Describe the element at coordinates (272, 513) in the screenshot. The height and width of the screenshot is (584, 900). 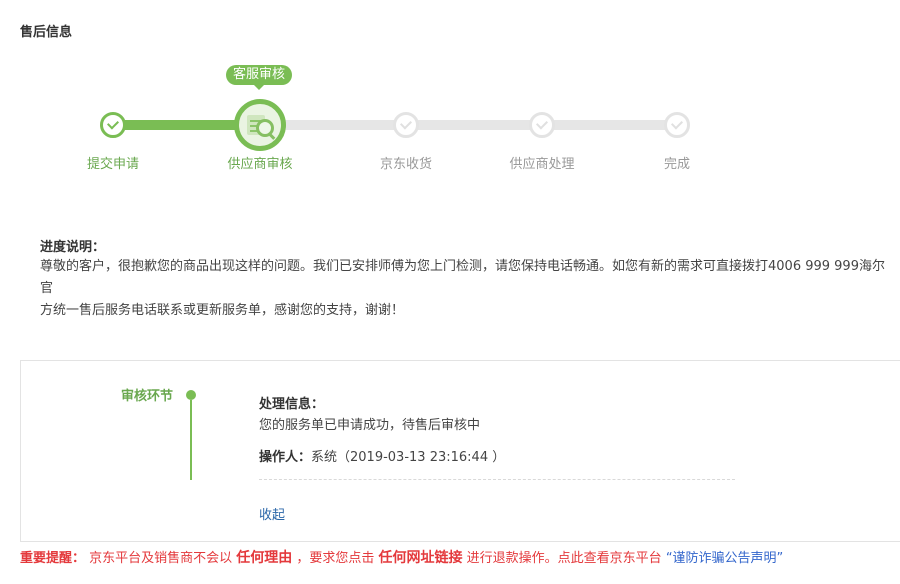
I see `collapse-link: 收起` at that location.